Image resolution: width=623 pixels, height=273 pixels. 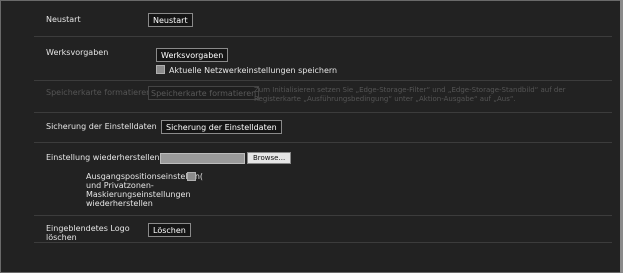 I want to click on keep-network-settings-checkbox, so click(x=160, y=69).